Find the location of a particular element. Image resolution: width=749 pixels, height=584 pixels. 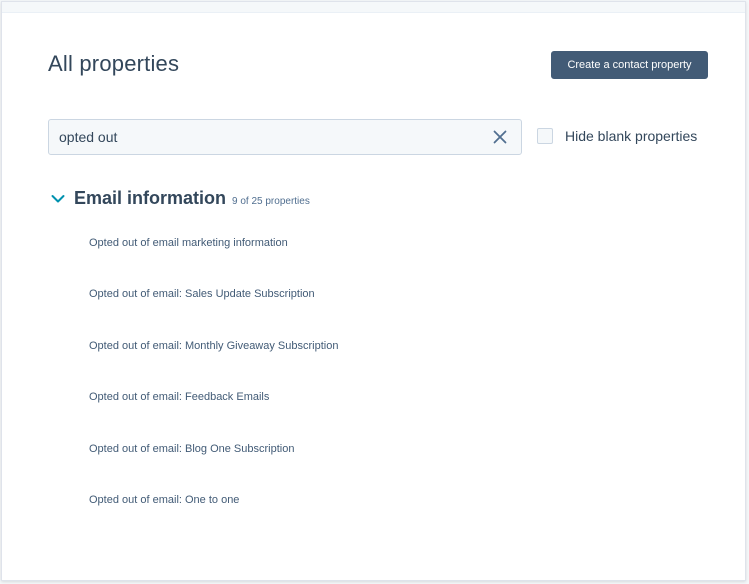

section-count: 9 of 25 properties is located at coordinates (271, 201).